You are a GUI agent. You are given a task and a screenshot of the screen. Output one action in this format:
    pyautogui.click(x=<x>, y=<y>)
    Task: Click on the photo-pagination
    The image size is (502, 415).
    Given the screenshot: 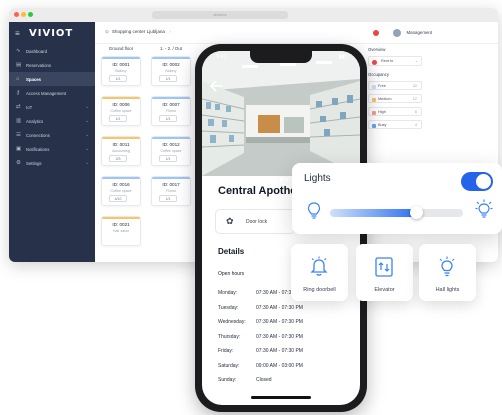 What is the action you would take?
    pyautogui.click(x=281, y=177)
    